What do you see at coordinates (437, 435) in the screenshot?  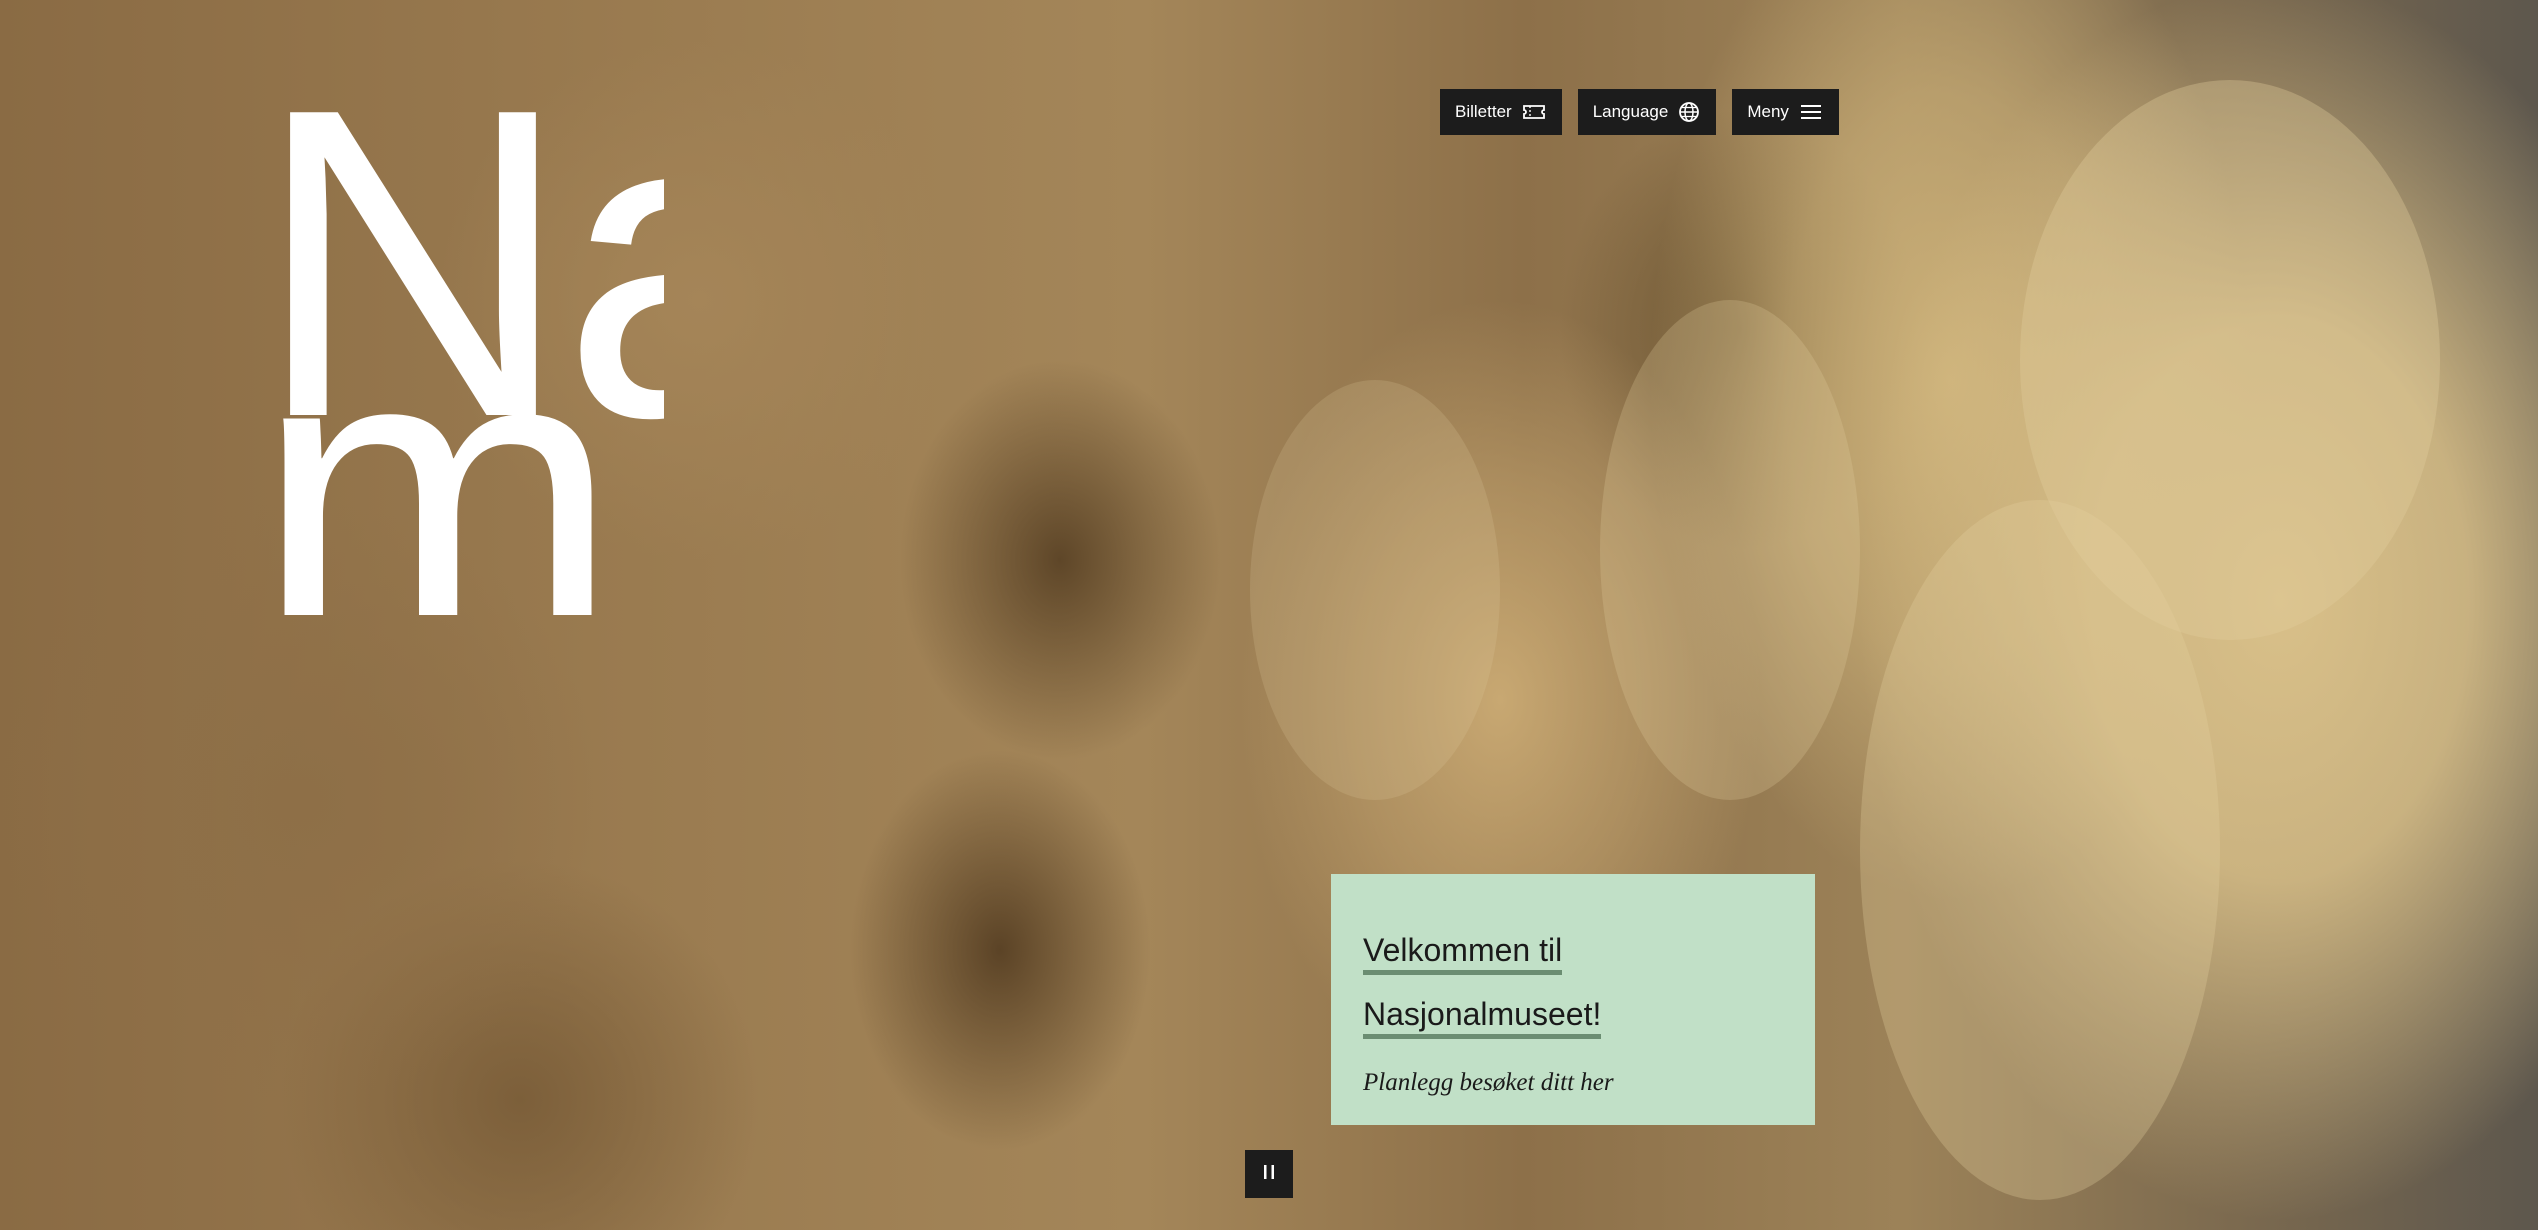 I see `logo-line-2: m` at bounding box center [437, 435].